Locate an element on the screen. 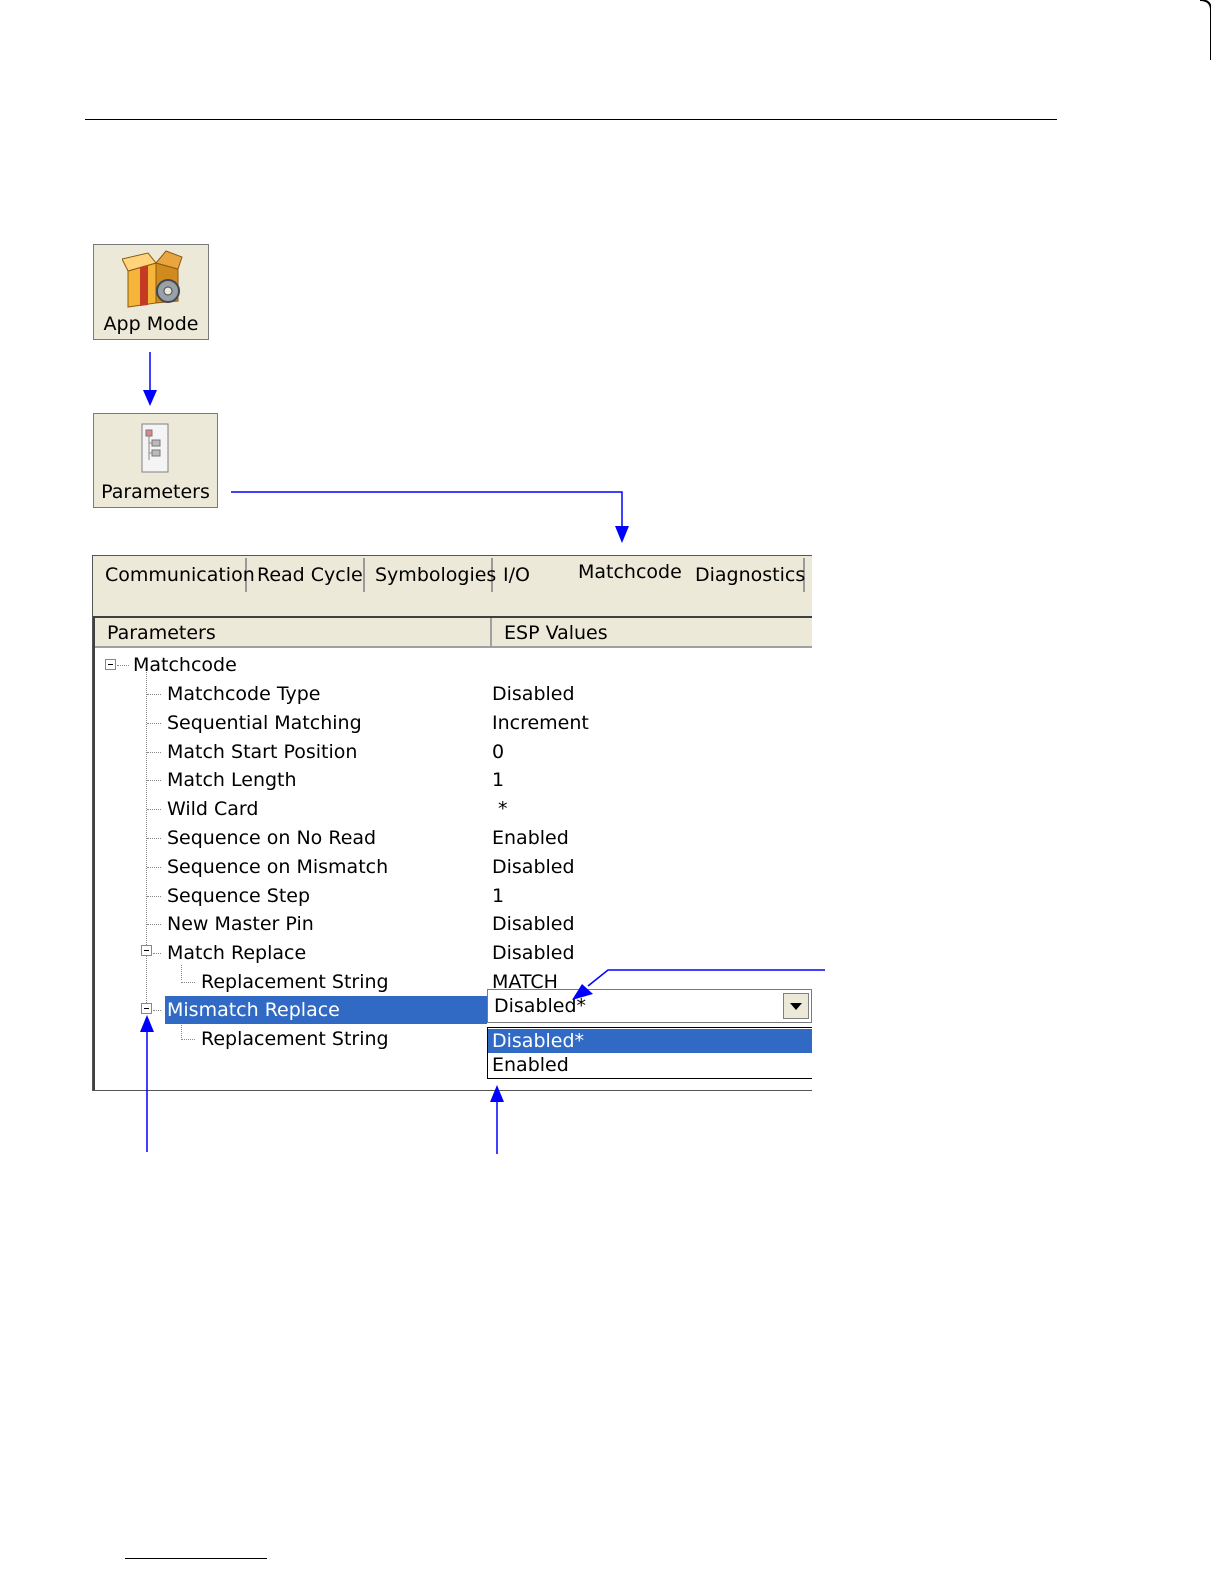 The height and width of the screenshot is (1584, 1224). mismatch-replace-select: Disabled* is located at coordinates (649, 1006).